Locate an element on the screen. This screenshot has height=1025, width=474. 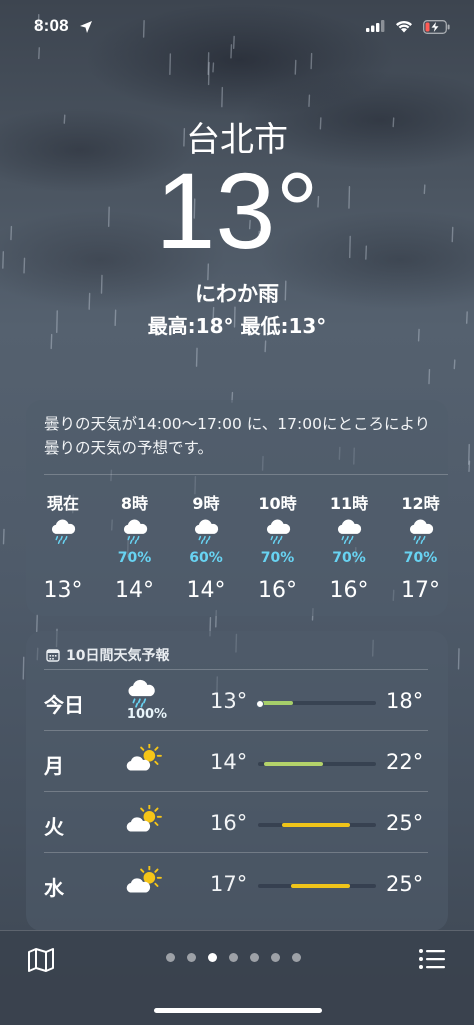
daily-row: 月 14° 22° is located at coordinates (237, 760).